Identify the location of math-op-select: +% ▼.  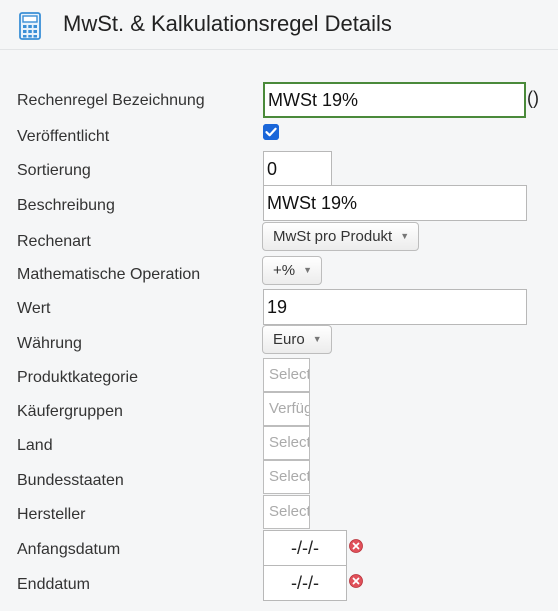
(292, 270).